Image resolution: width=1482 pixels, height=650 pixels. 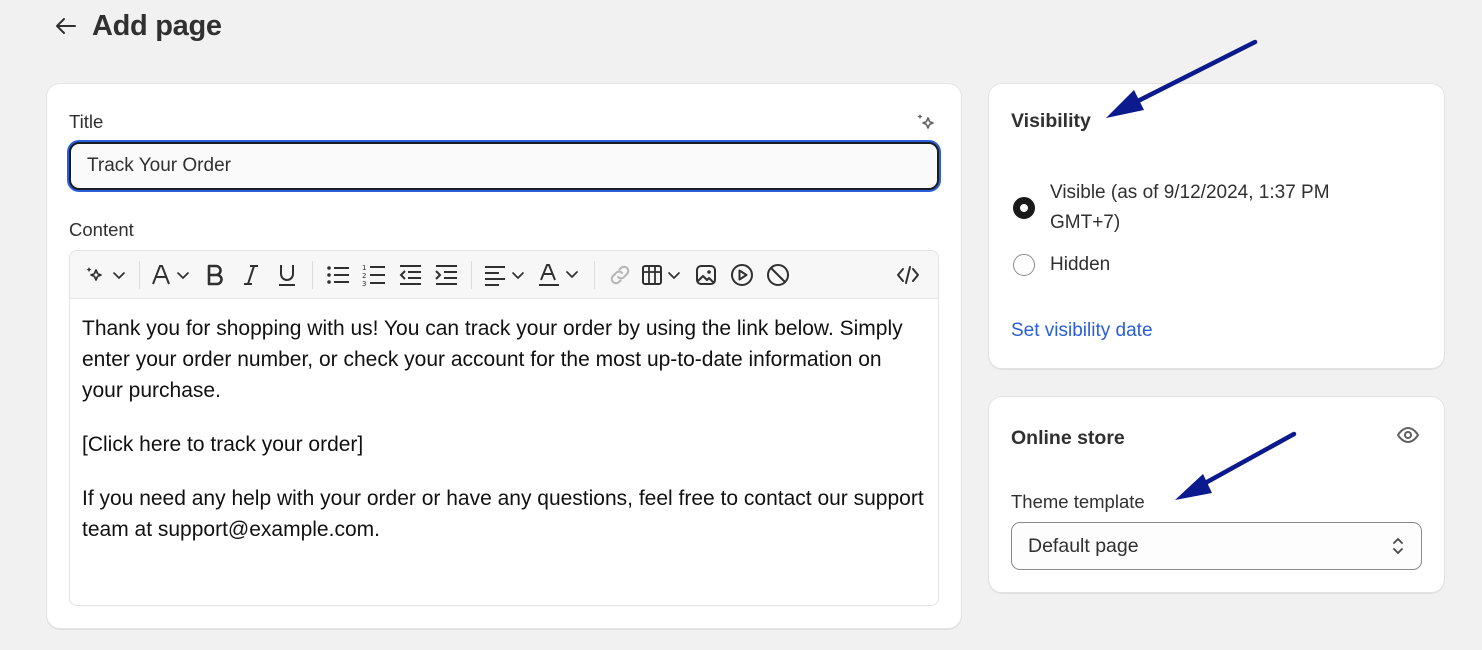 I want to click on table-button, so click(x=663, y=275).